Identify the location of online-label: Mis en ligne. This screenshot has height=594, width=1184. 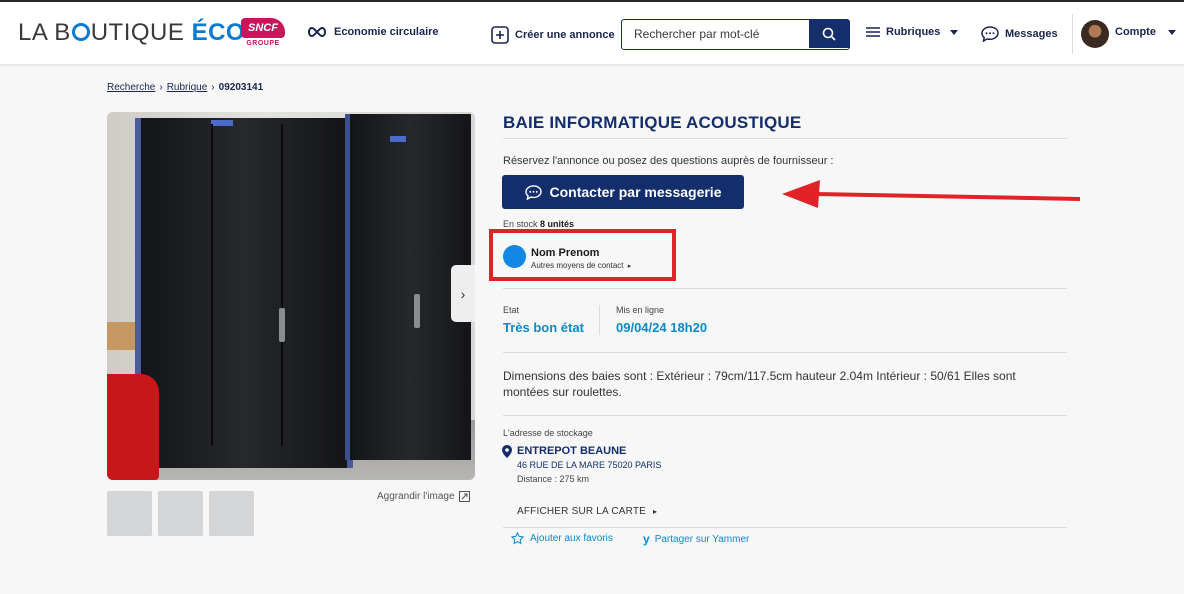
(640, 310).